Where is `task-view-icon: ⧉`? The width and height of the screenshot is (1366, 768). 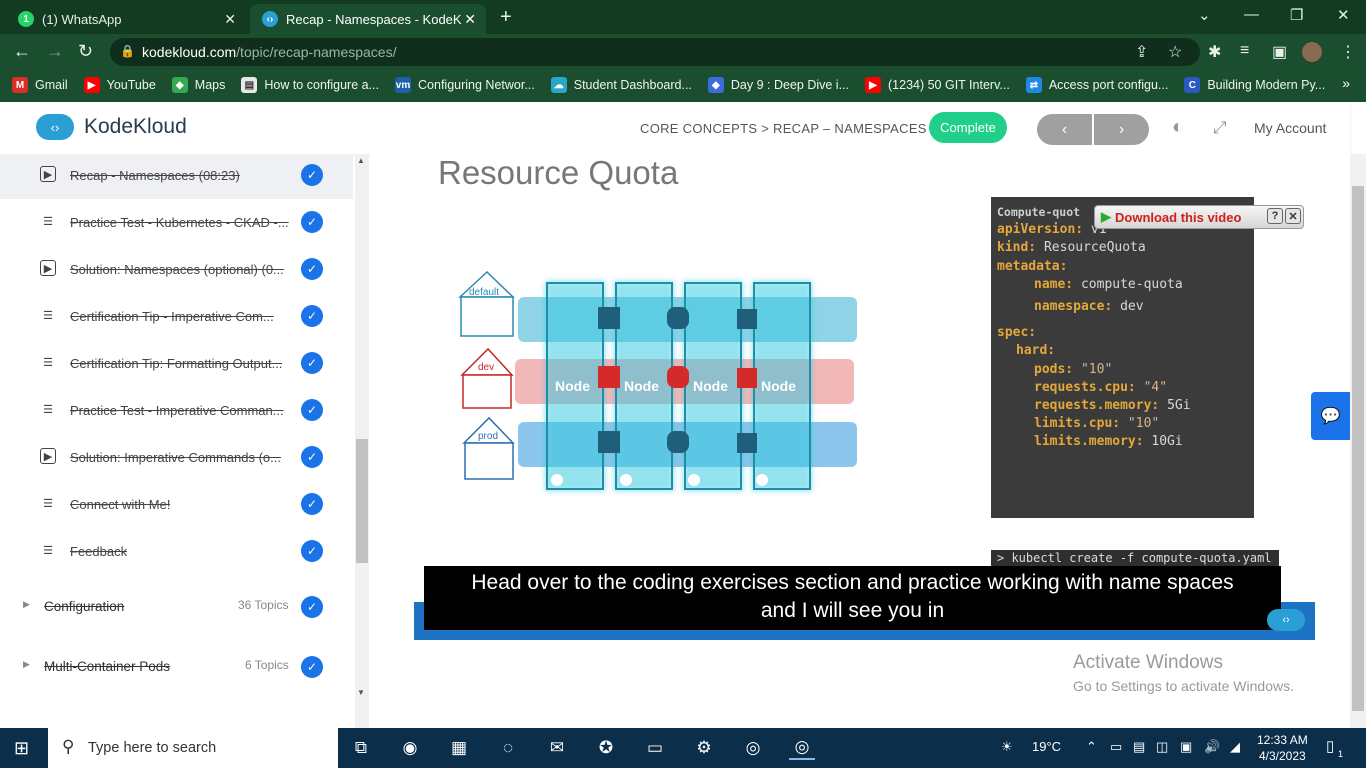 task-view-icon: ⧉ is located at coordinates (361, 748).